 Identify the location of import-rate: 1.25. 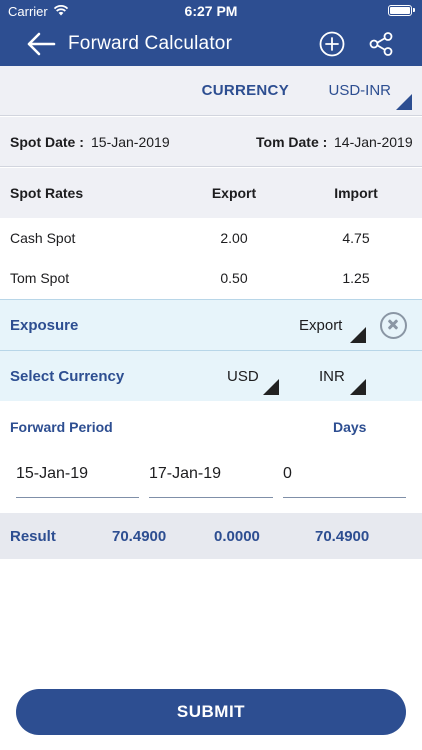
(356, 278).